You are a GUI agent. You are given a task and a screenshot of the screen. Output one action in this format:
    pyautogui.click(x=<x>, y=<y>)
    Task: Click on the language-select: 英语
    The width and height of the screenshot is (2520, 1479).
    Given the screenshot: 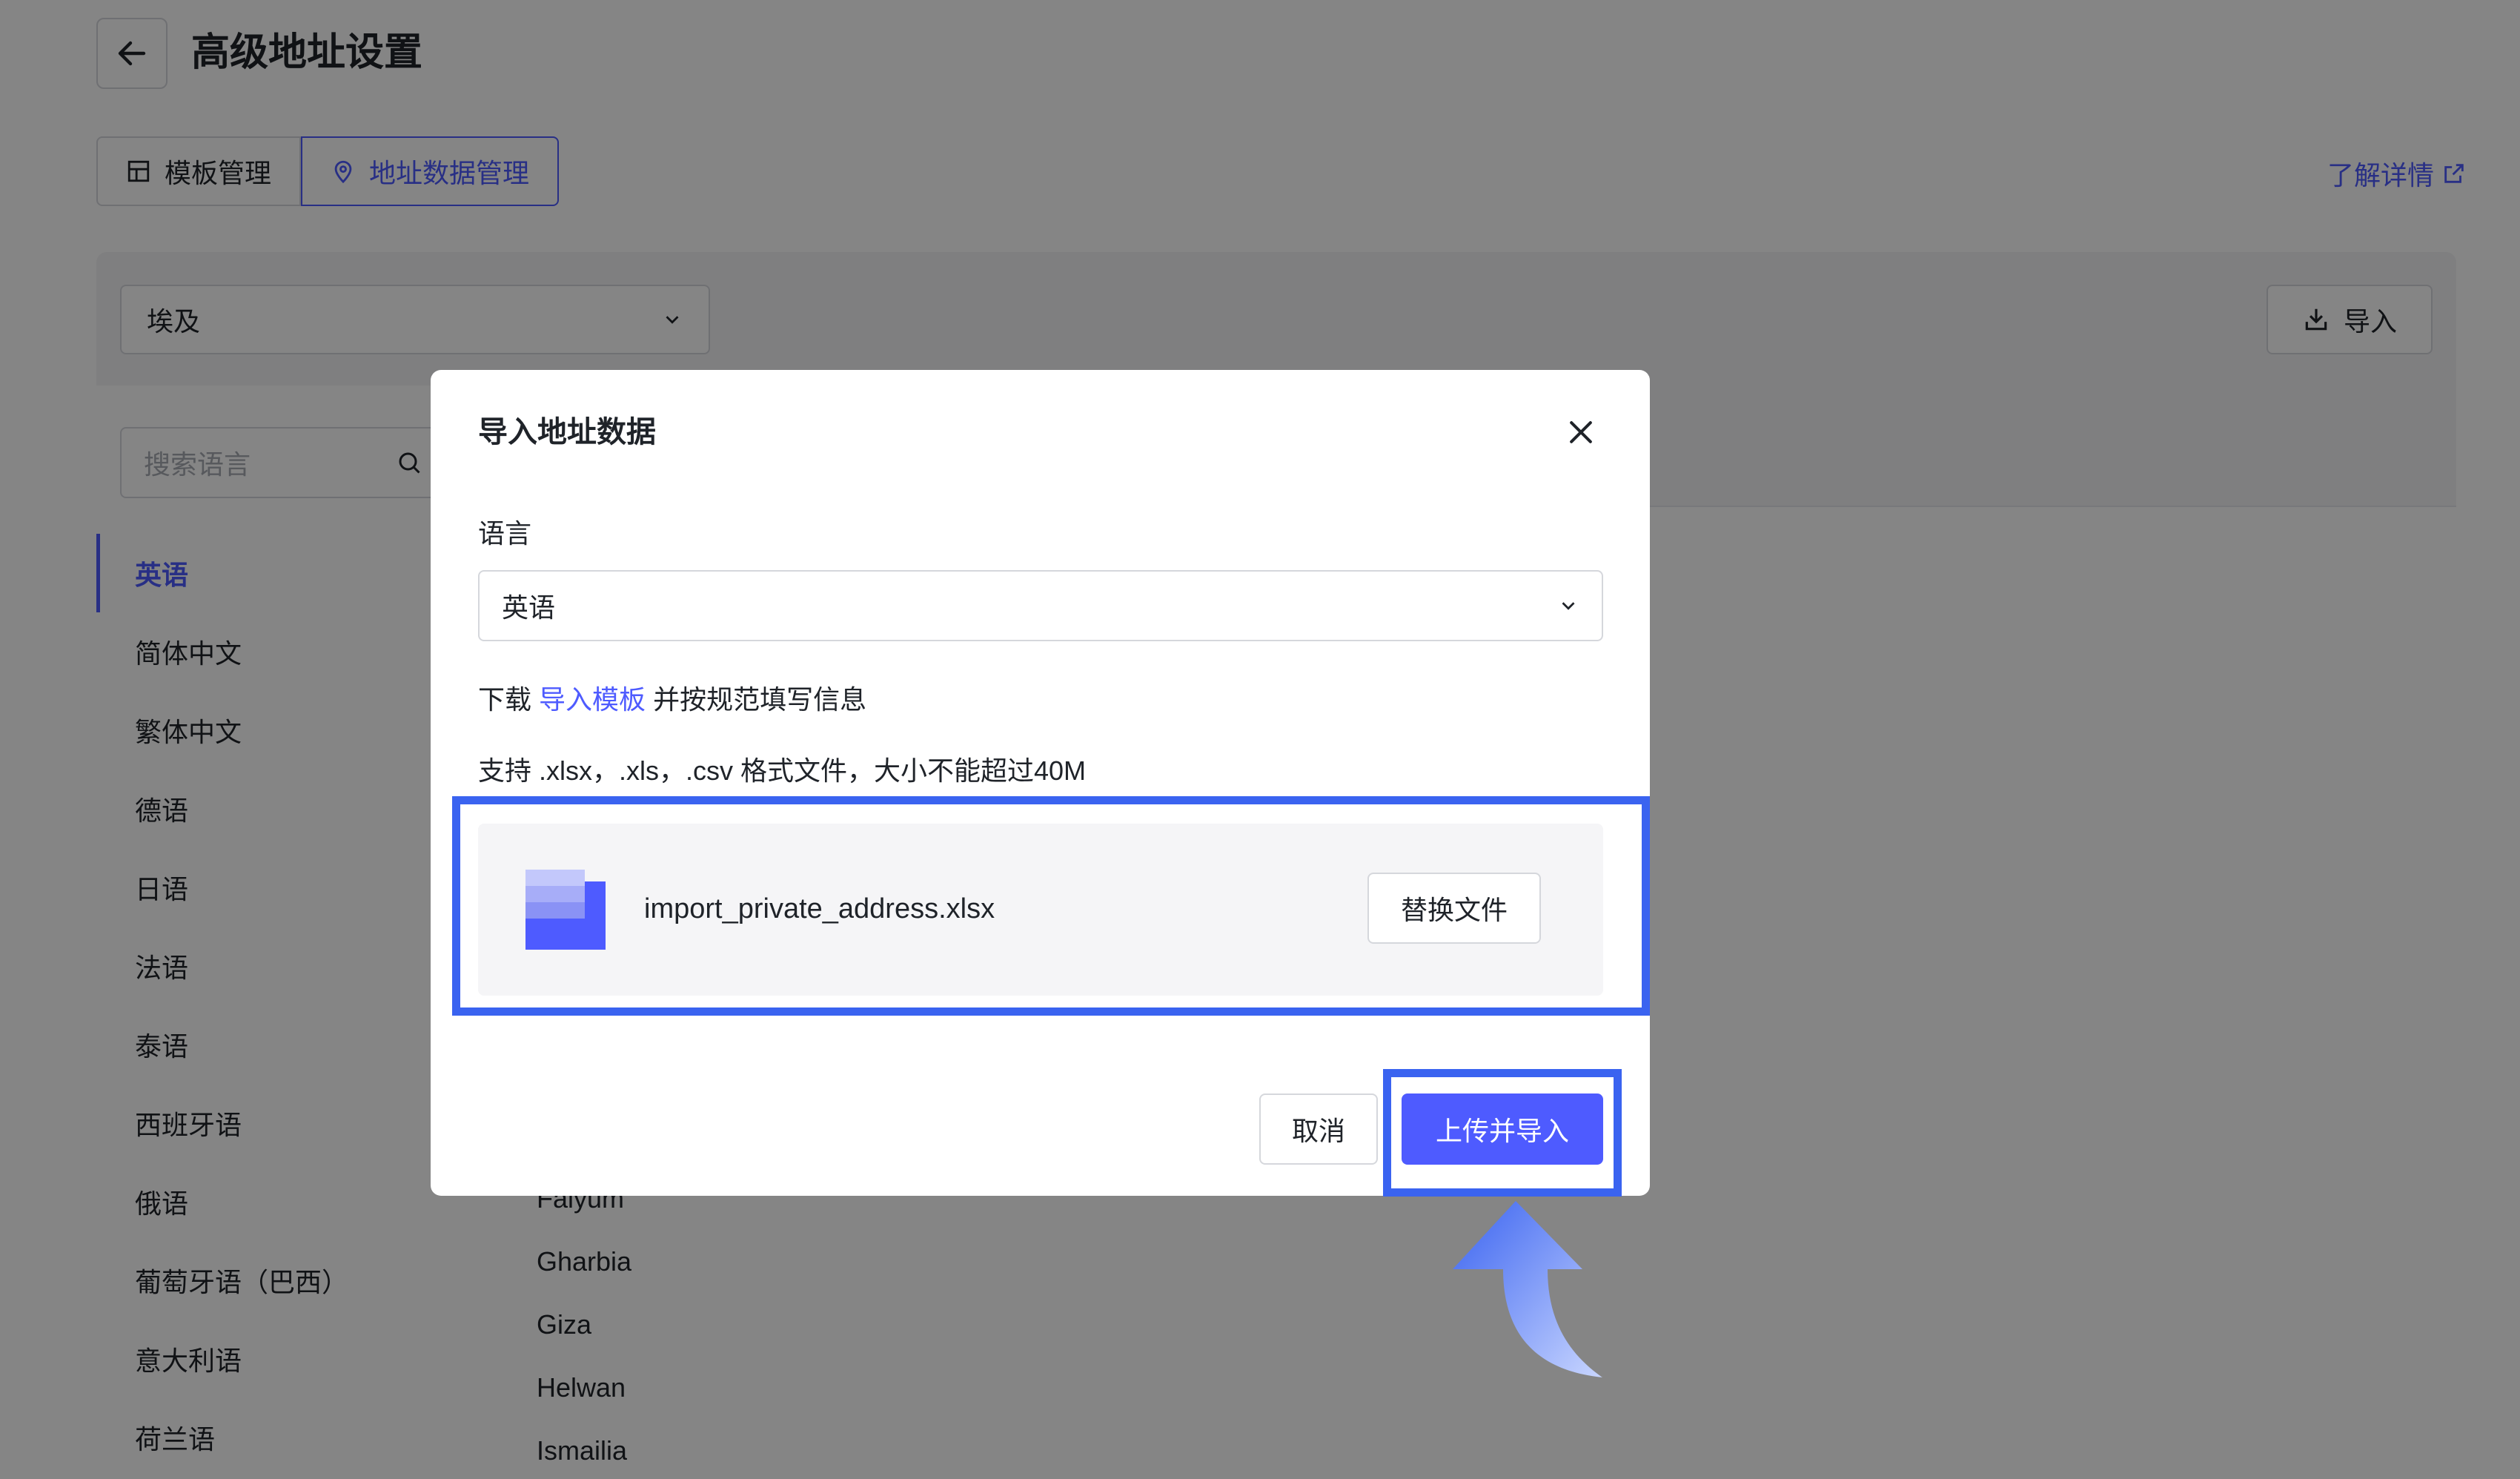 What is the action you would take?
    pyautogui.click(x=1041, y=605)
    